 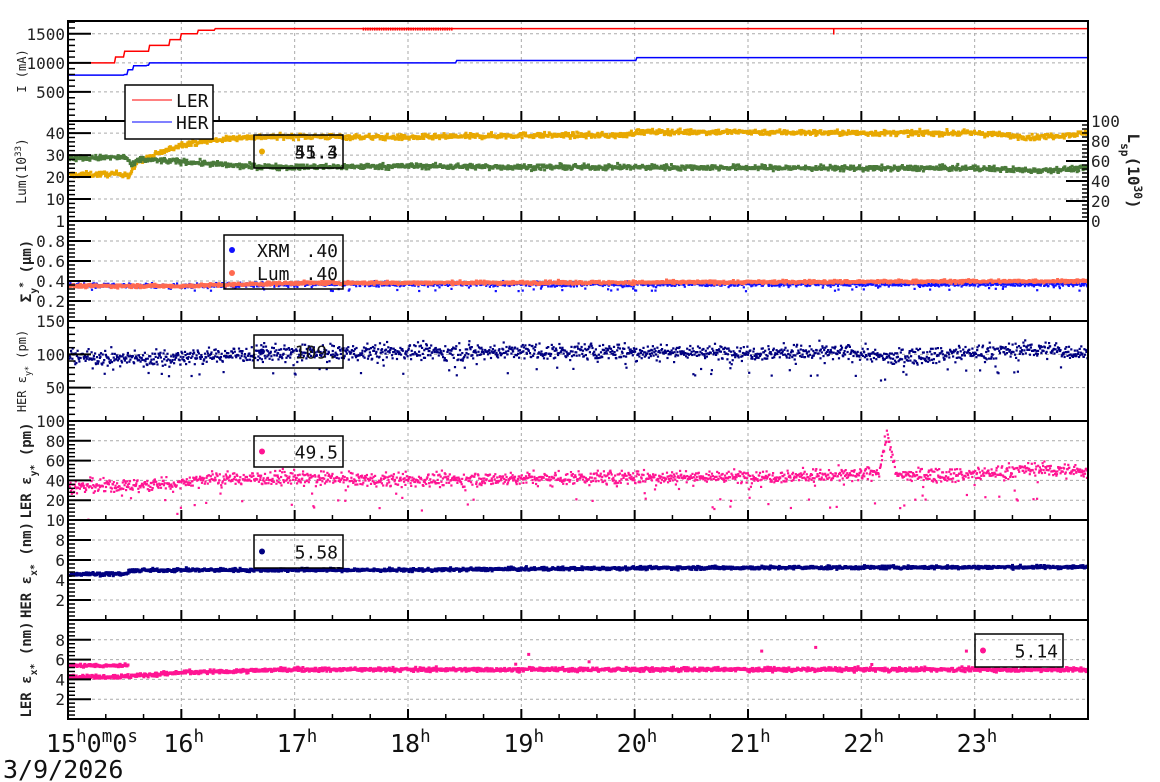 I want to click on panel-luminosity-data, so click(x=578, y=153).